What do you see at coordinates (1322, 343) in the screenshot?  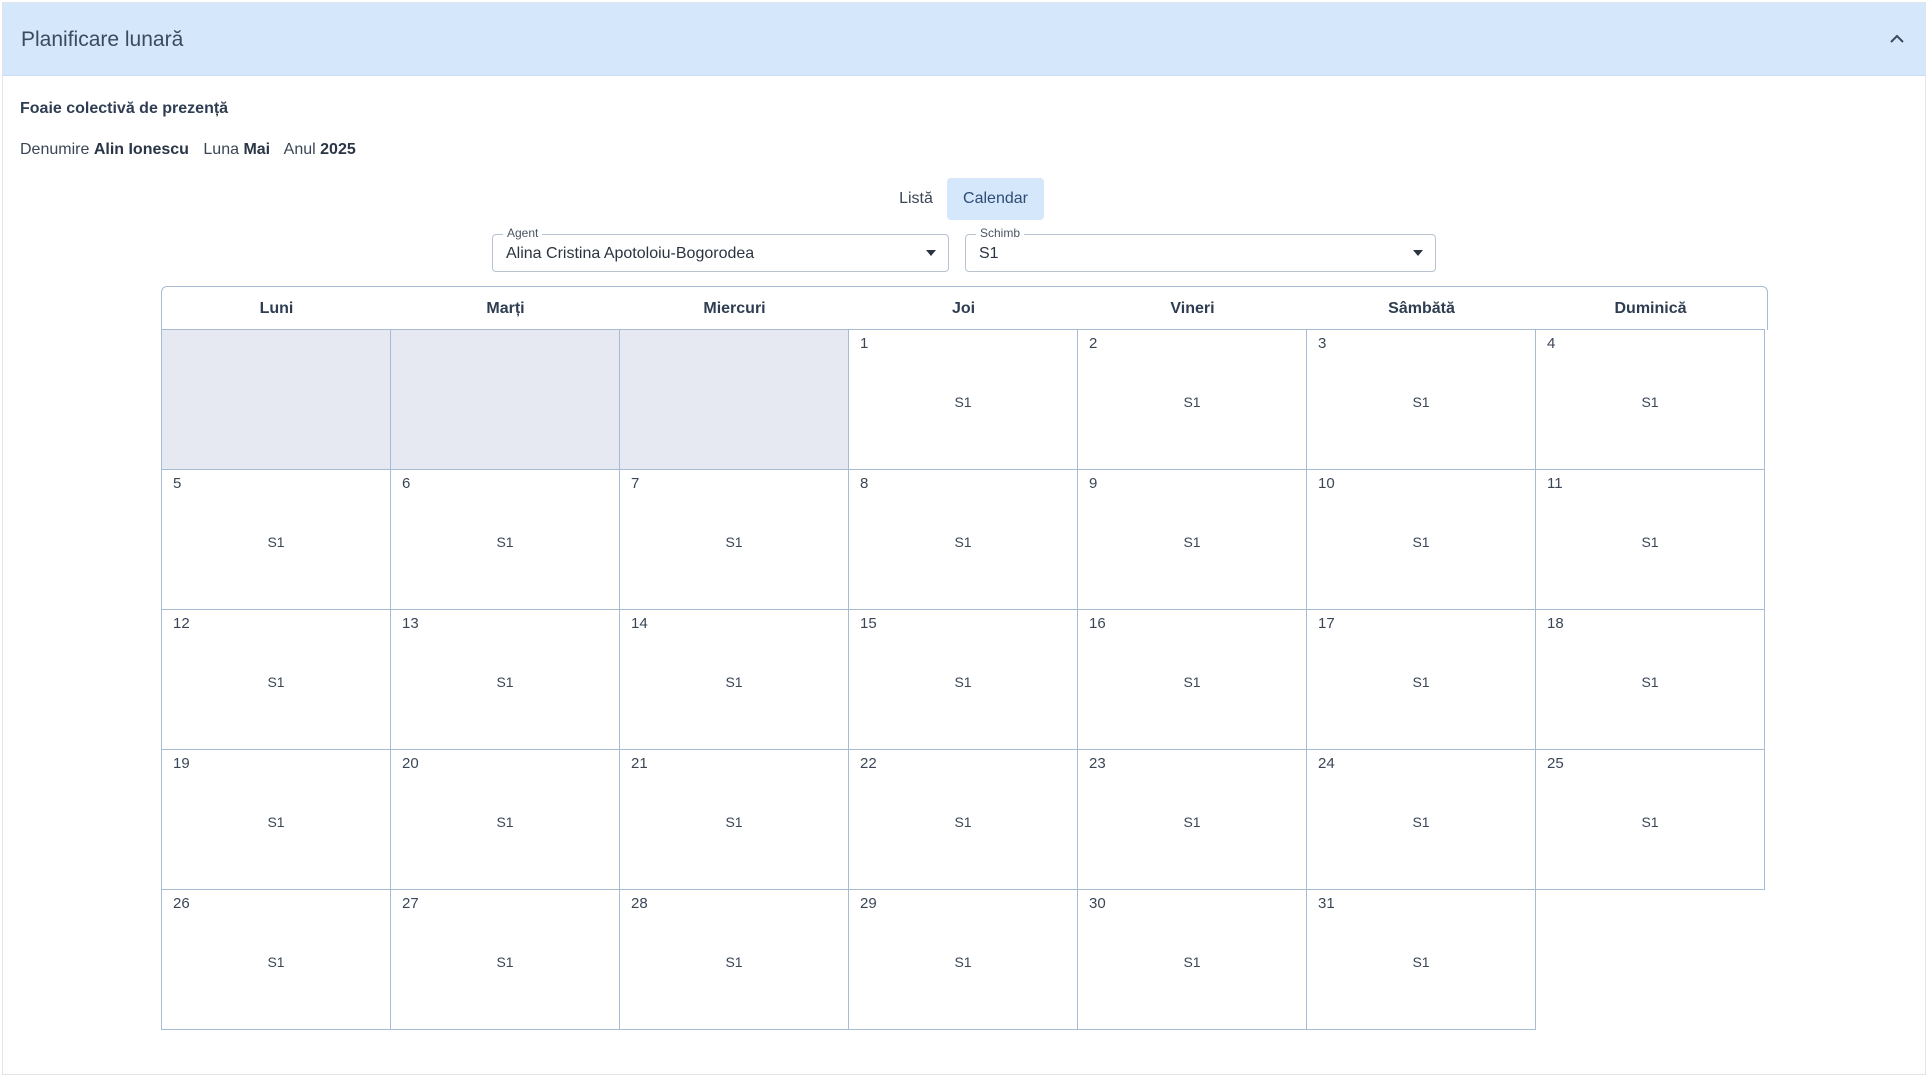 I see `day-number: 3` at bounding box center [1322, 343].